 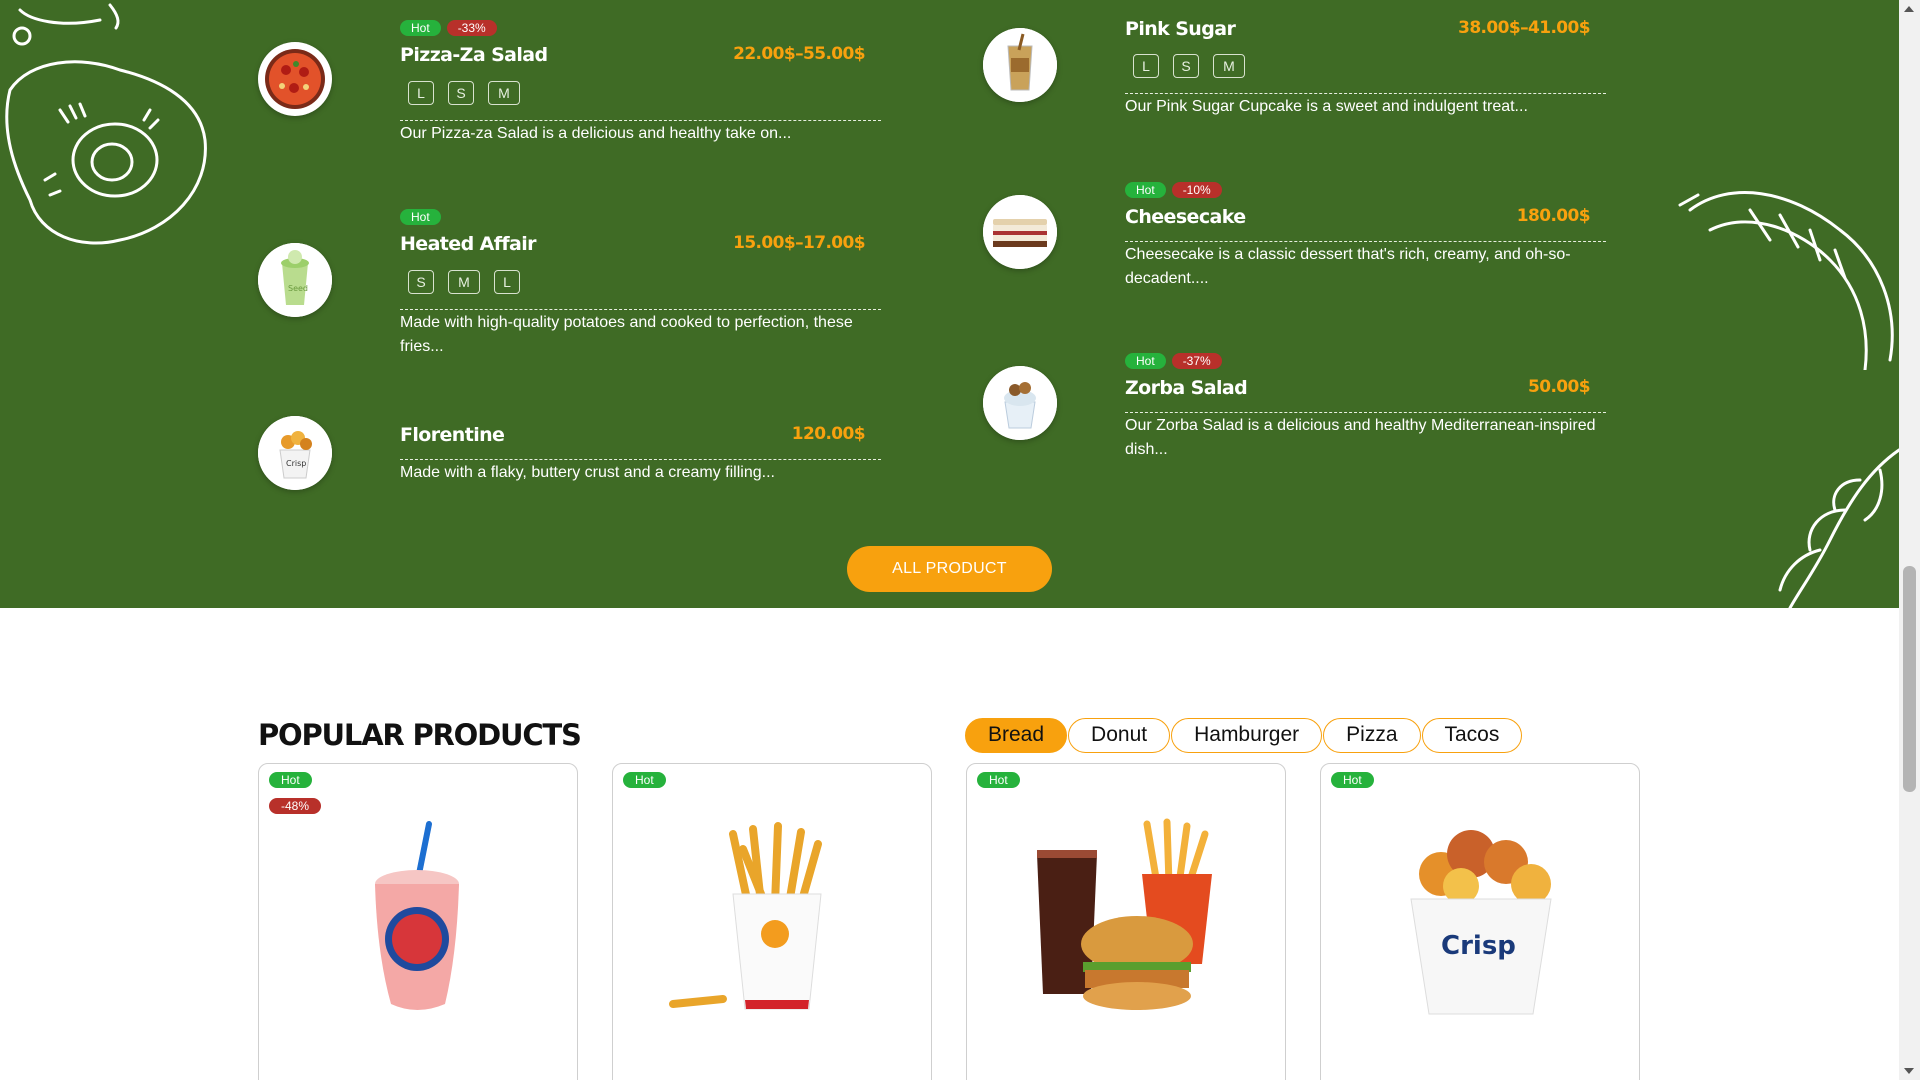 What do you see at coordinates (1909, 1071) in the screenshot?
I see `scroll-down-icon` at bounding box center [1909, 1071].